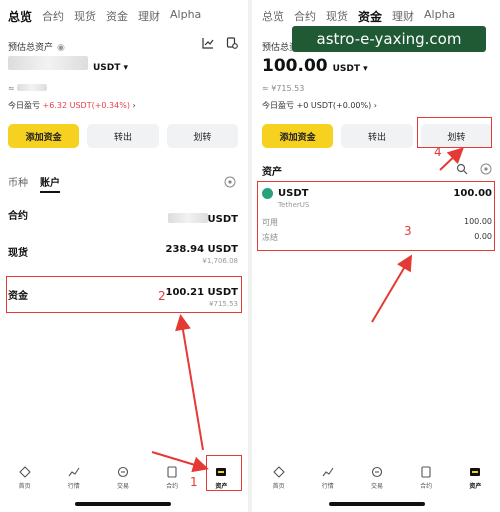 Image resolution: width=500 pixels, height=512 pixels. I want to click on today-pnl: 今日盈亏 +6.32 USDT(+0.34%) ›, so click(72, 105).